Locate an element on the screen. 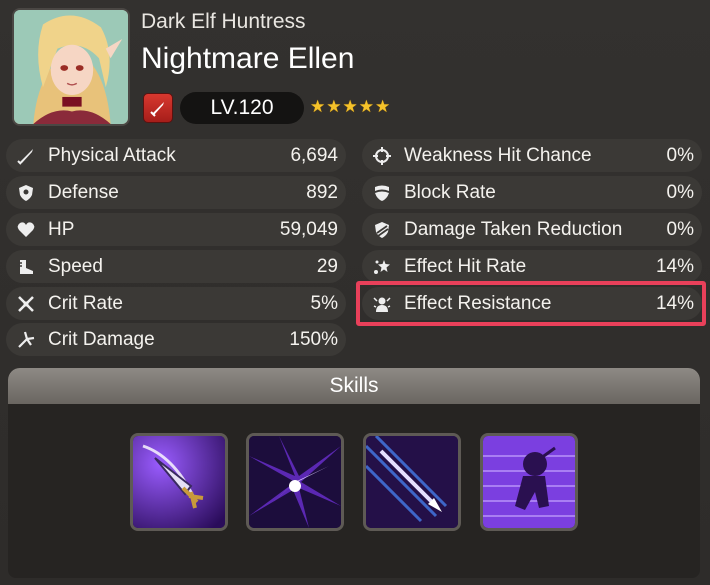 The image size is (710, 585). star-rating: ★ ★ ★ ★ ★ is located at coordinates (350, 107).